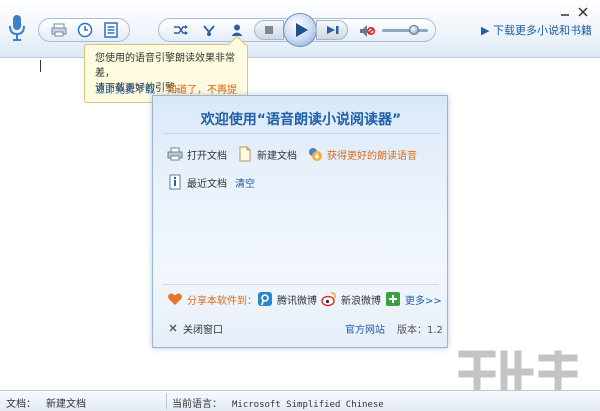  I want to click on text-caret, so click(40, 66).